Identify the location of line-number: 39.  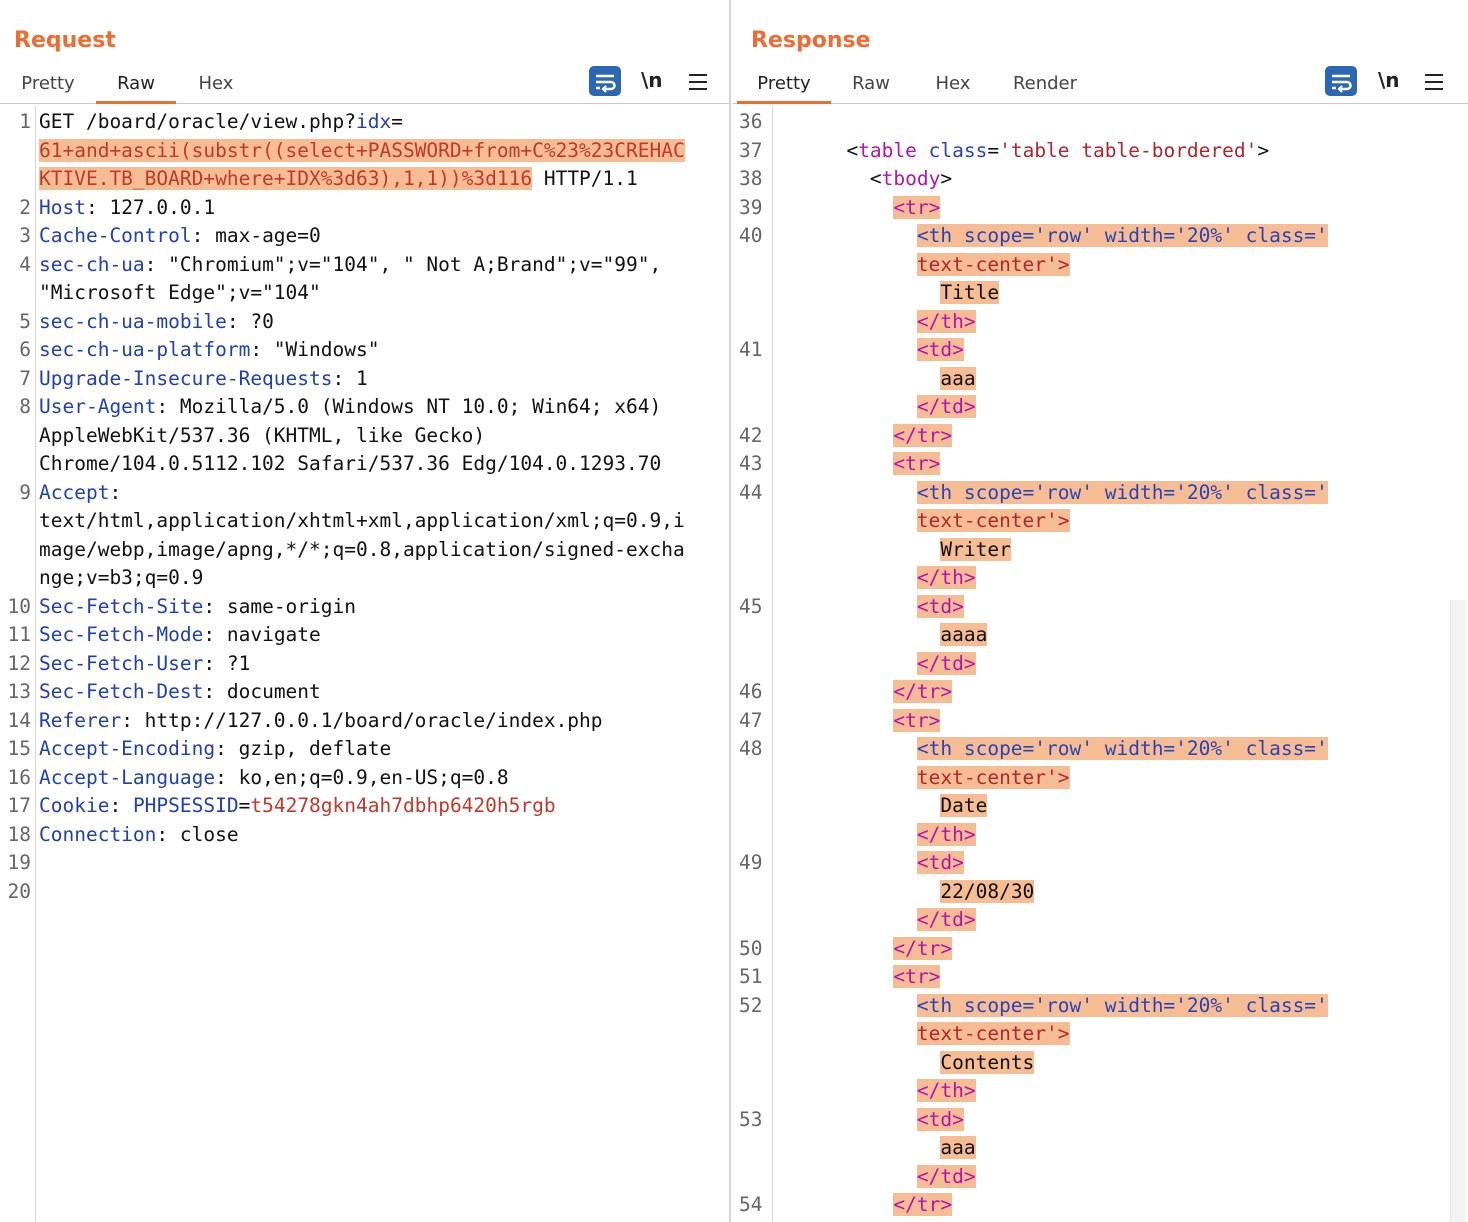
(751, 207).